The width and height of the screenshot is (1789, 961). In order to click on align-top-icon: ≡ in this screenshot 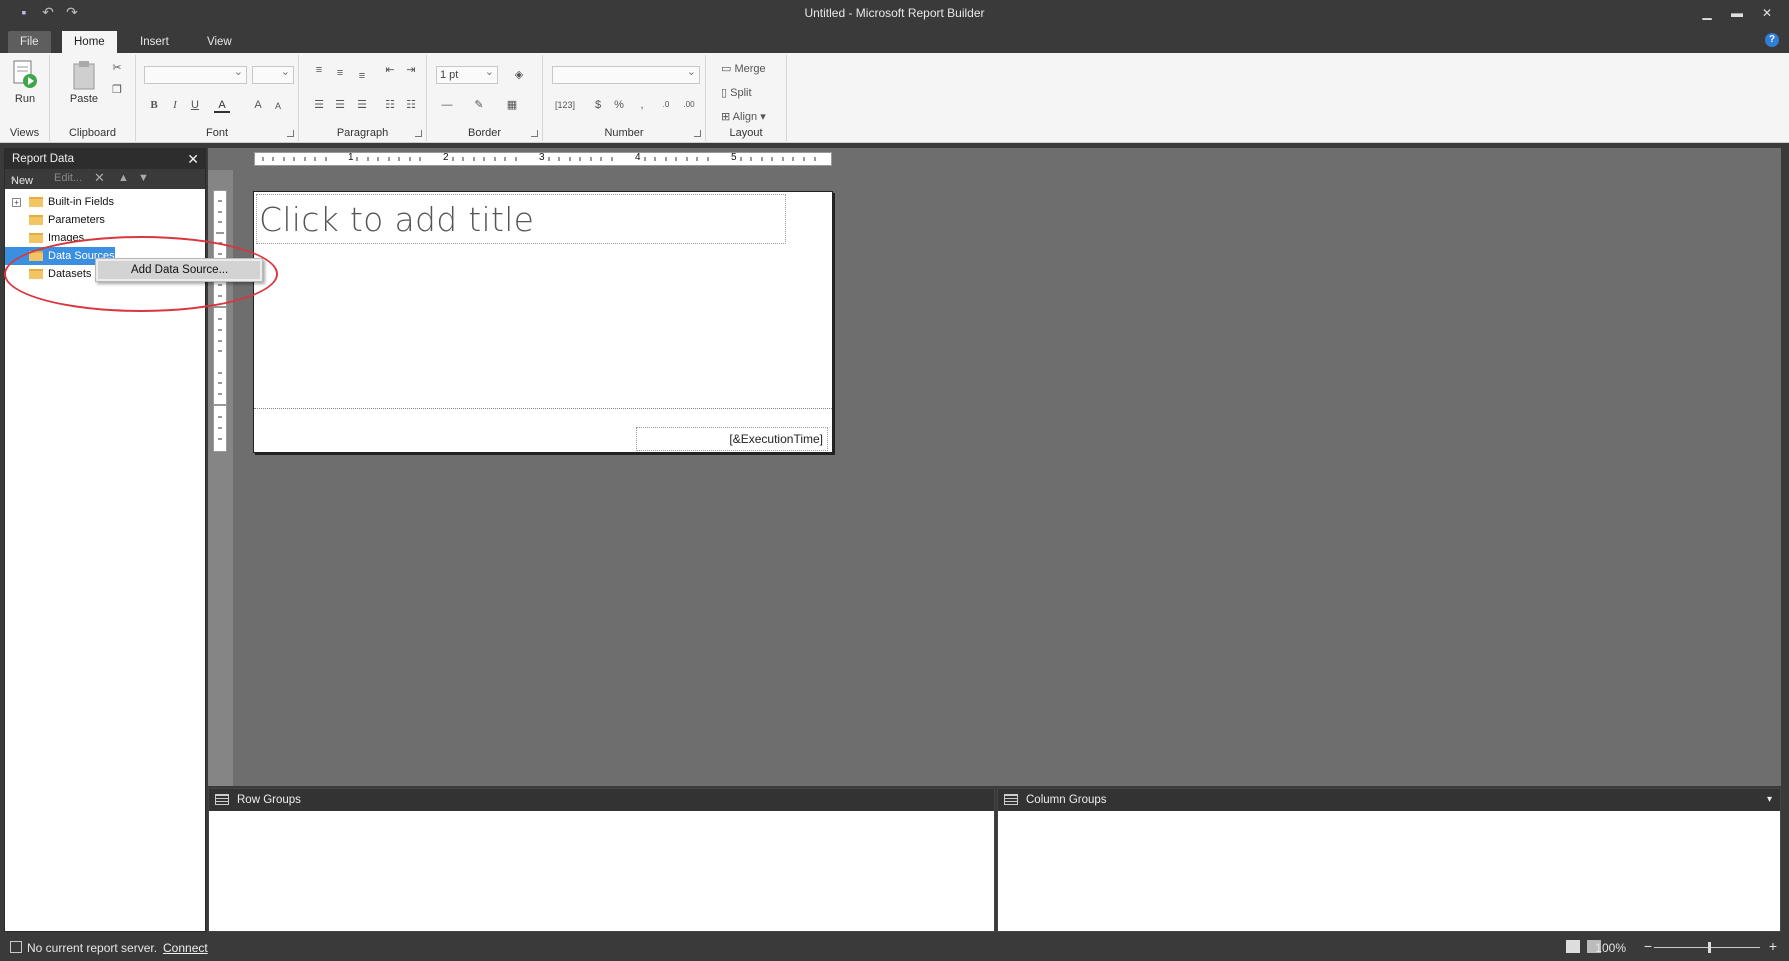, I will do `click(319, 70)`.